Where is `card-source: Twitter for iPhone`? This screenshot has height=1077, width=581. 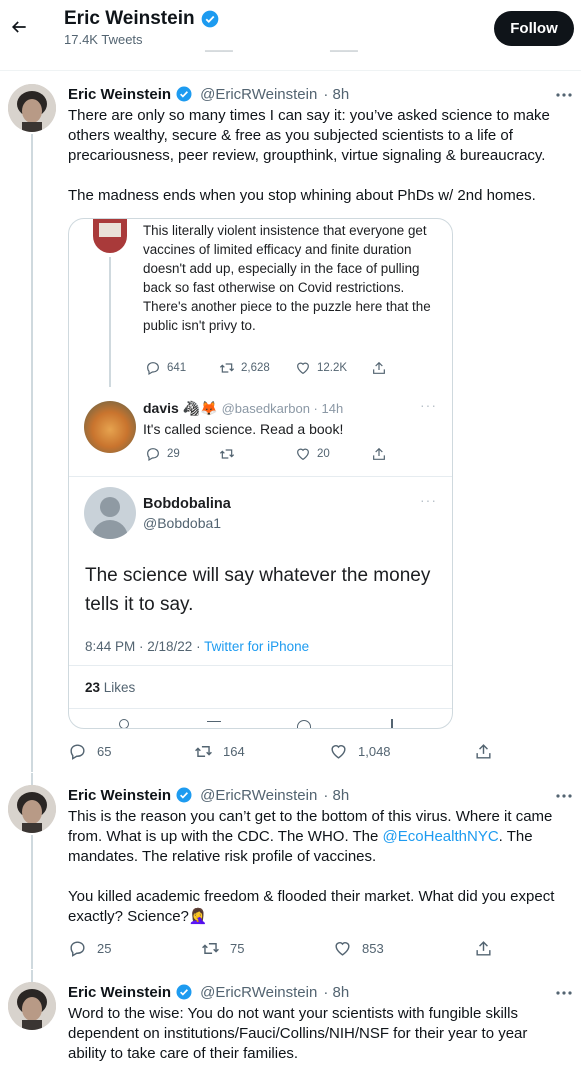 card-source: Twitter for iPhone is located at coordinates (257, 646).